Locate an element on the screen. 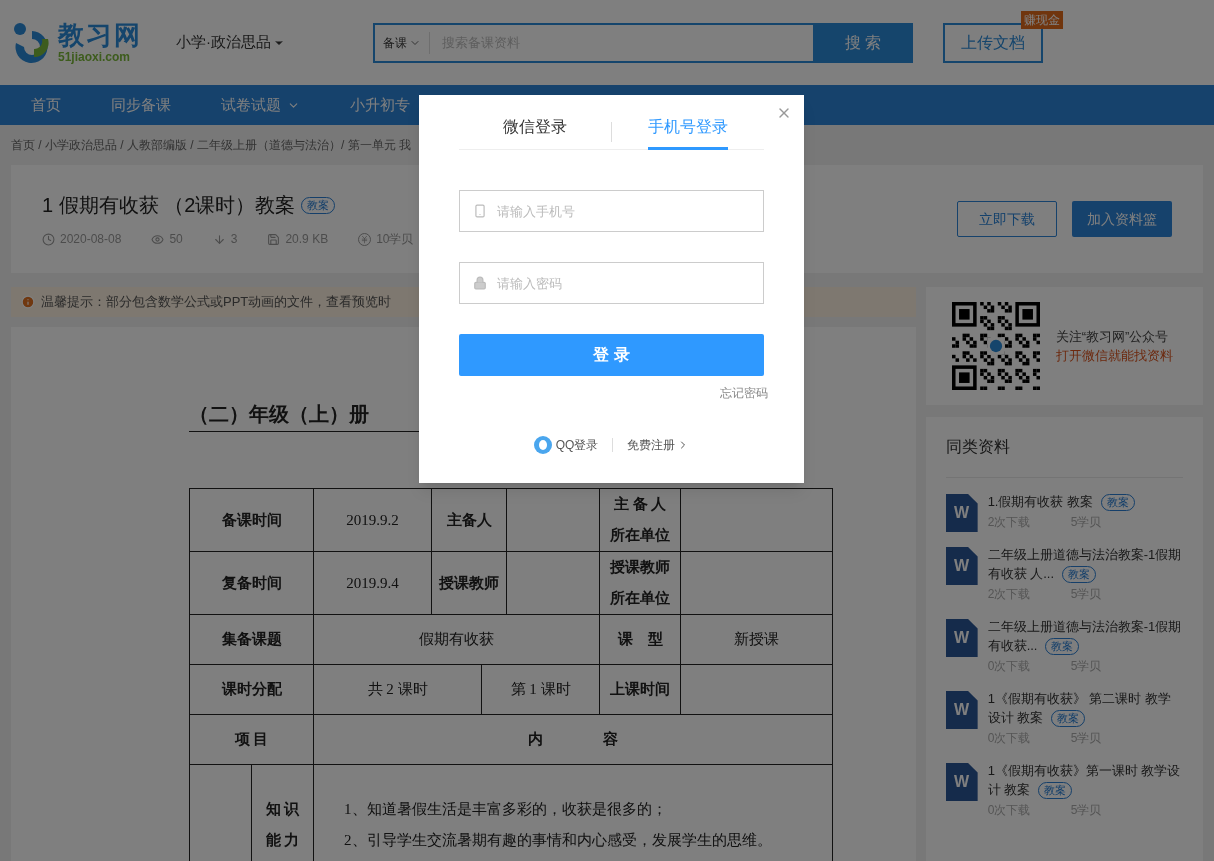  nav-link: 小升初专 is located at coordinates (380, 105).